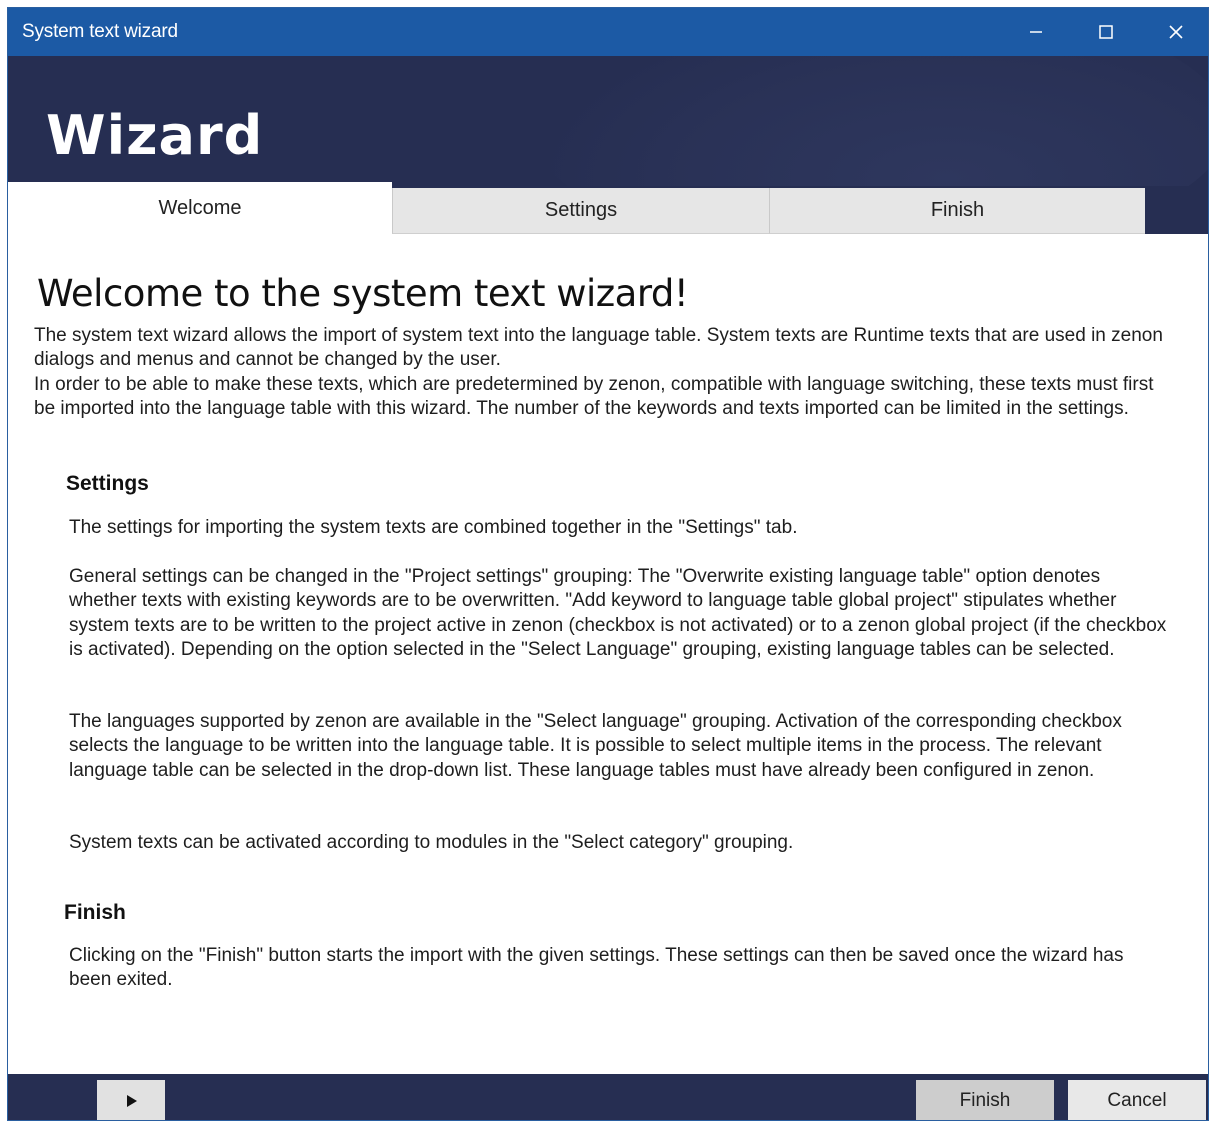 The height and width of the screenshot is (1123, 1212). What do you see at coordinates (580, 211) in the screenshot?
I see `tab-settings: Settings` at bounding box center [580, 211].